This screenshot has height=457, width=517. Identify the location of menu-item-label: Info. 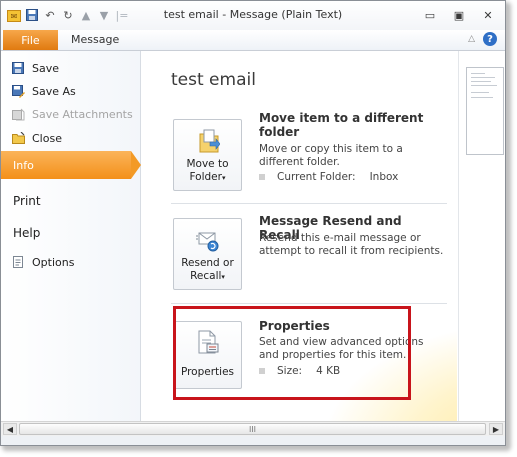
(23, 165).